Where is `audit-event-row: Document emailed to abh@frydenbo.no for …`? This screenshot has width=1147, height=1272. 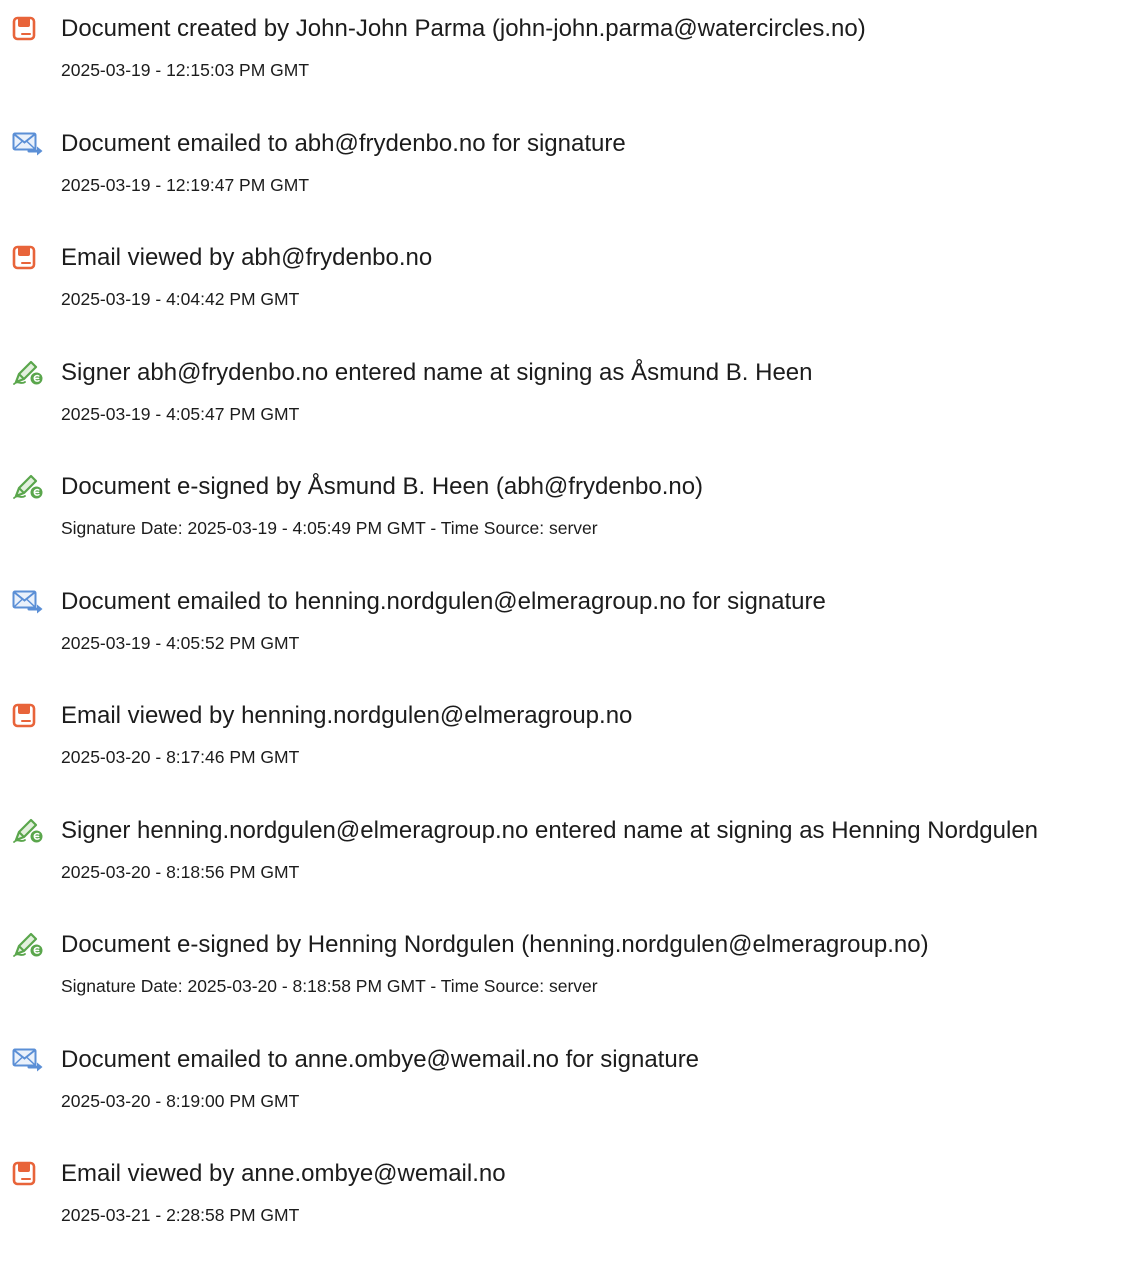 audit-event-row: Document emailed to abh@frydenbo.no for … is located at coordinates (573, 184).